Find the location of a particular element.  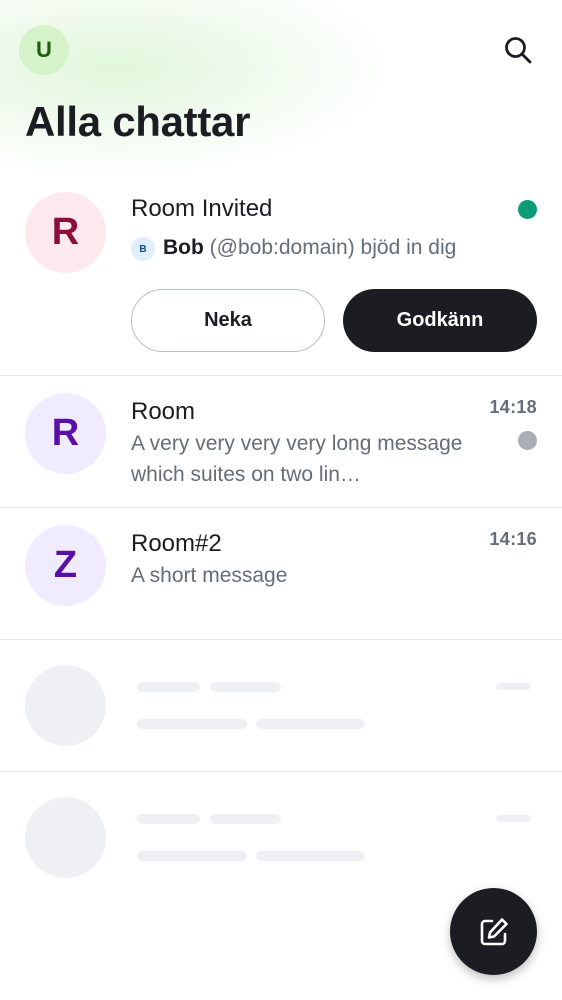

inviter-avatar: B is located at coordinates (143, 249).